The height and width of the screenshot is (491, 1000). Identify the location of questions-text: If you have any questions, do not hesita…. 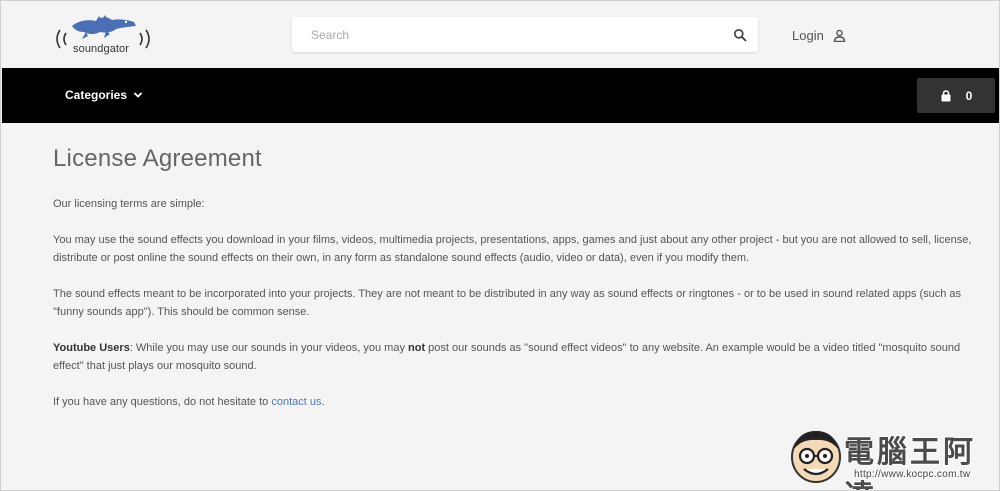
(162, 402).